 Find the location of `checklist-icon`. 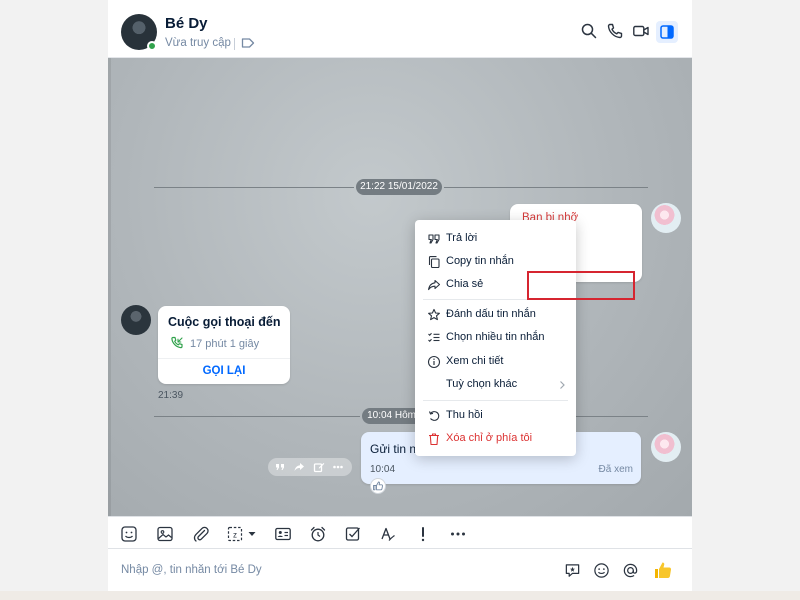

checklist-icon is located at coordinates (434, 337).